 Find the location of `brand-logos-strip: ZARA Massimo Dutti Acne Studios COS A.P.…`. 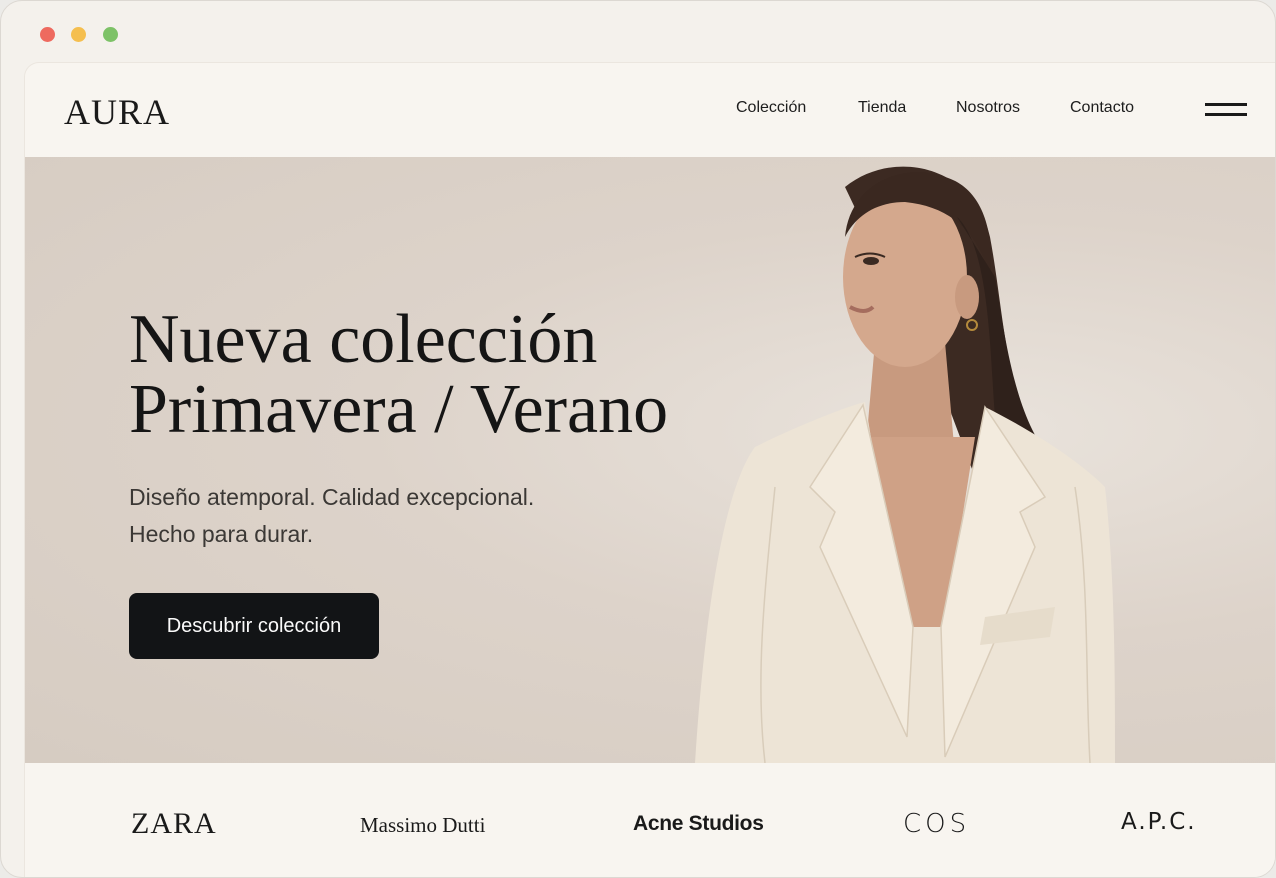

brand-logos-strip: ZARA Massimo Dutti Acne Studios COS A.P.… is located at coordinates (650, 820).